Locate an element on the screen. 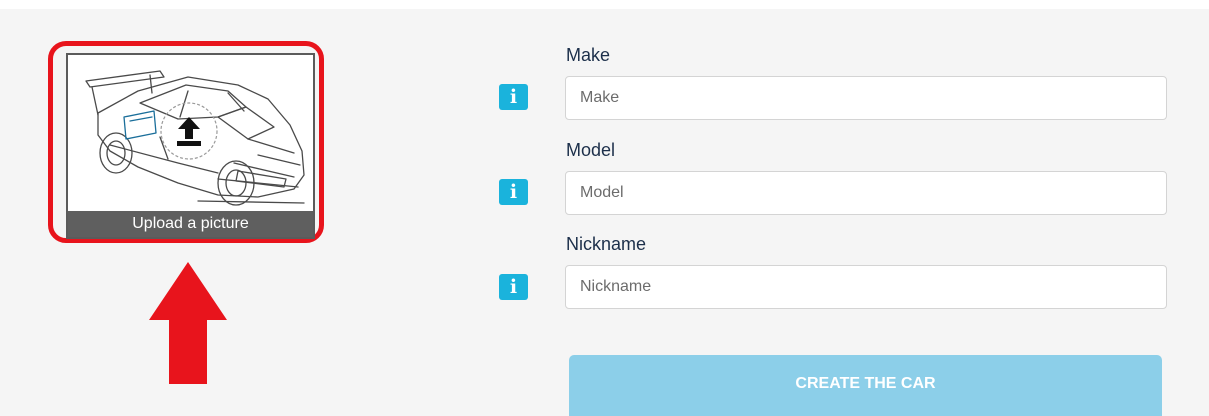 The image size is (1209, 416). red-arrow-up-icon is located at coordinates (188, 323).